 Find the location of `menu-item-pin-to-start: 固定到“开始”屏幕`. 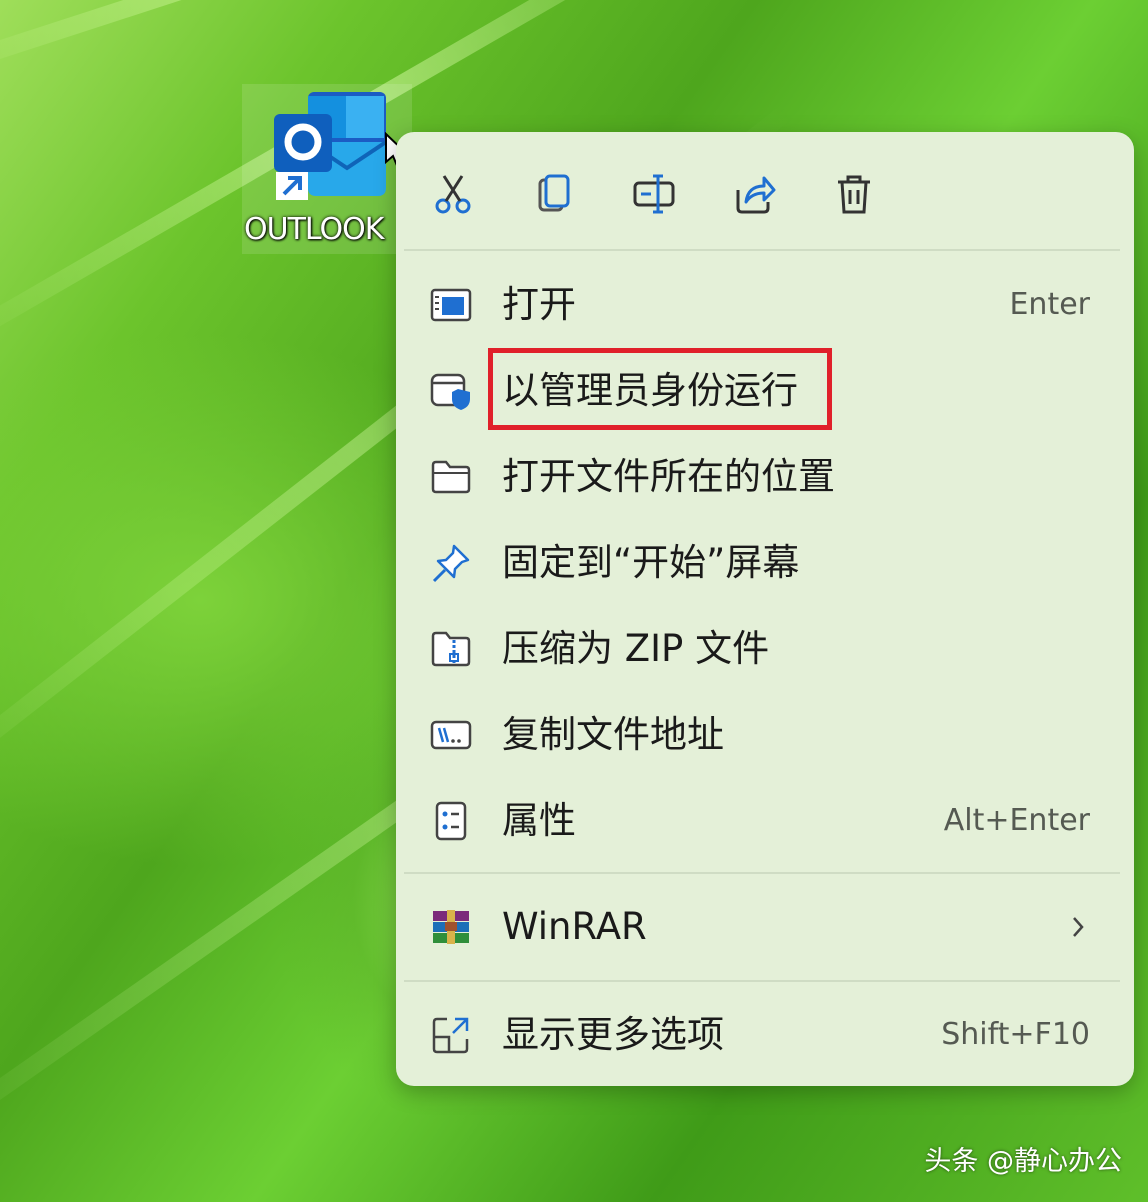

menu-item-pin-to-start: 固定到“开始”屏幕 is located at coordinates (765, 563).